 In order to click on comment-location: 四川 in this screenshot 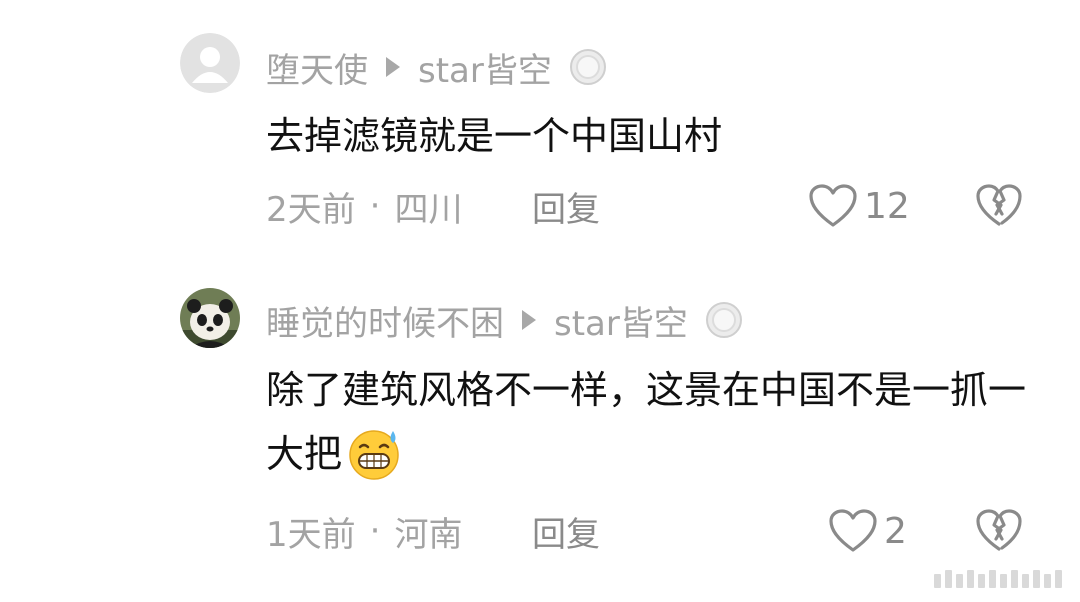, I will do `click(428, 209)`.